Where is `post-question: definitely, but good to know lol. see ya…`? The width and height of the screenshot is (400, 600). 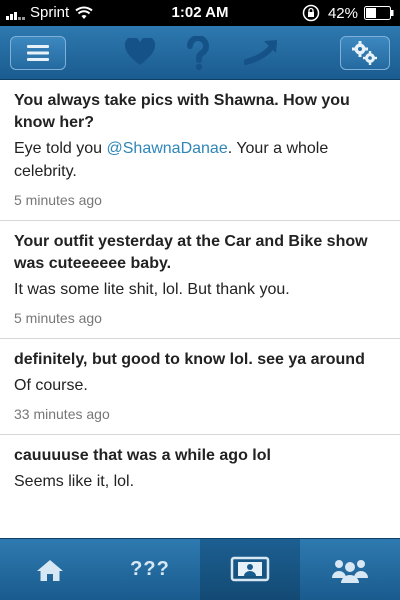
post-question: definitely, but good to know lol. see ya… is located at coordinates (189, 359).